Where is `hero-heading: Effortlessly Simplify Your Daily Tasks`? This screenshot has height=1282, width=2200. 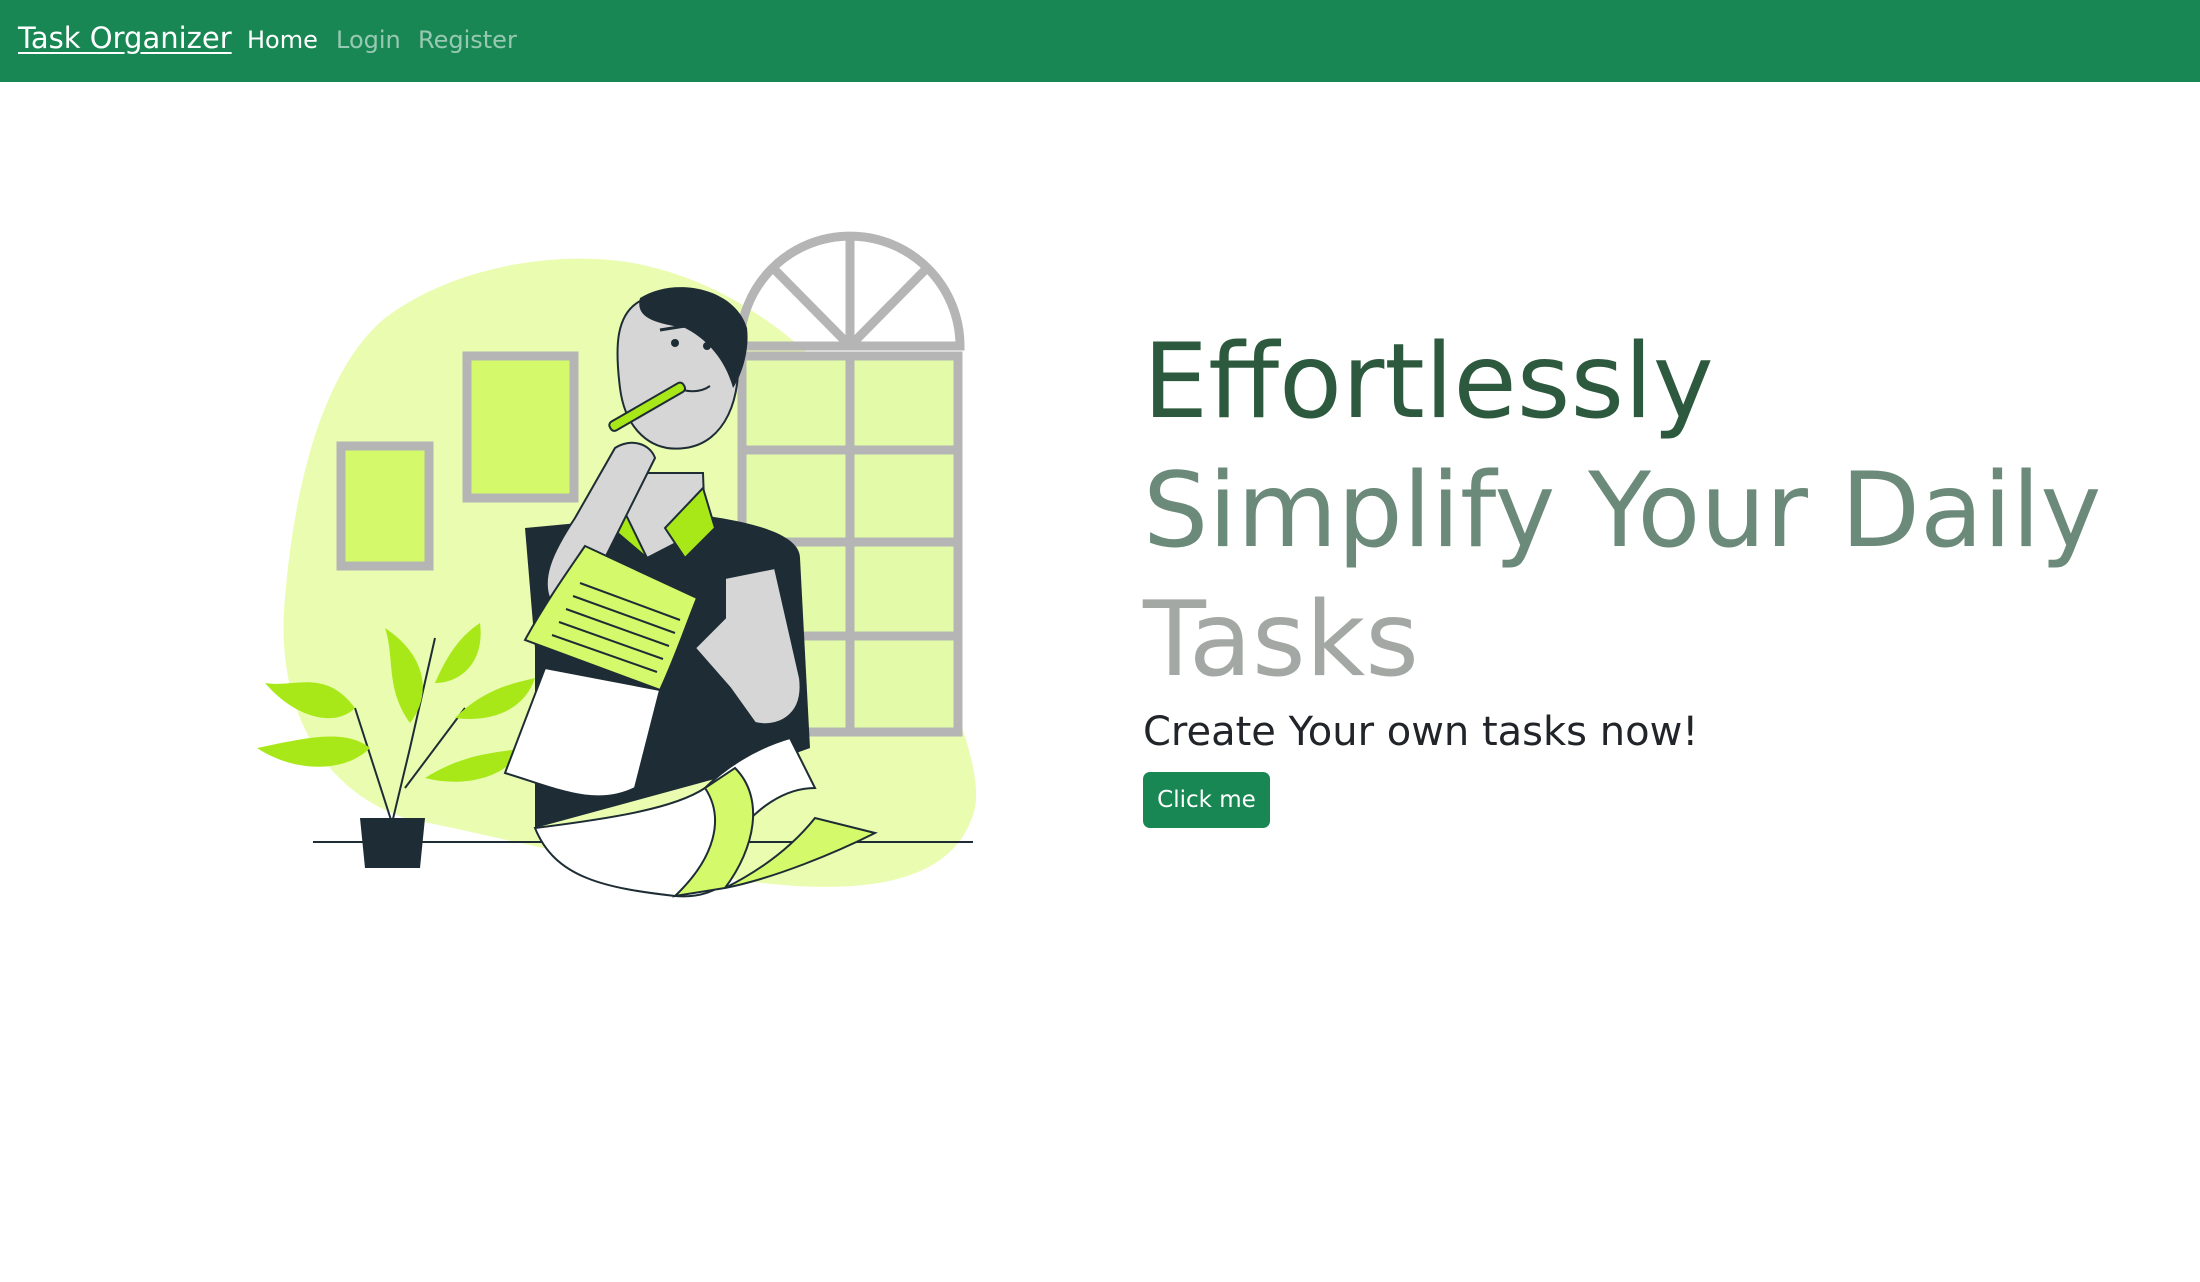 hero-heading: Effortlessly Simplify Your Daily Tasks is located at coordinates (1663, 511).